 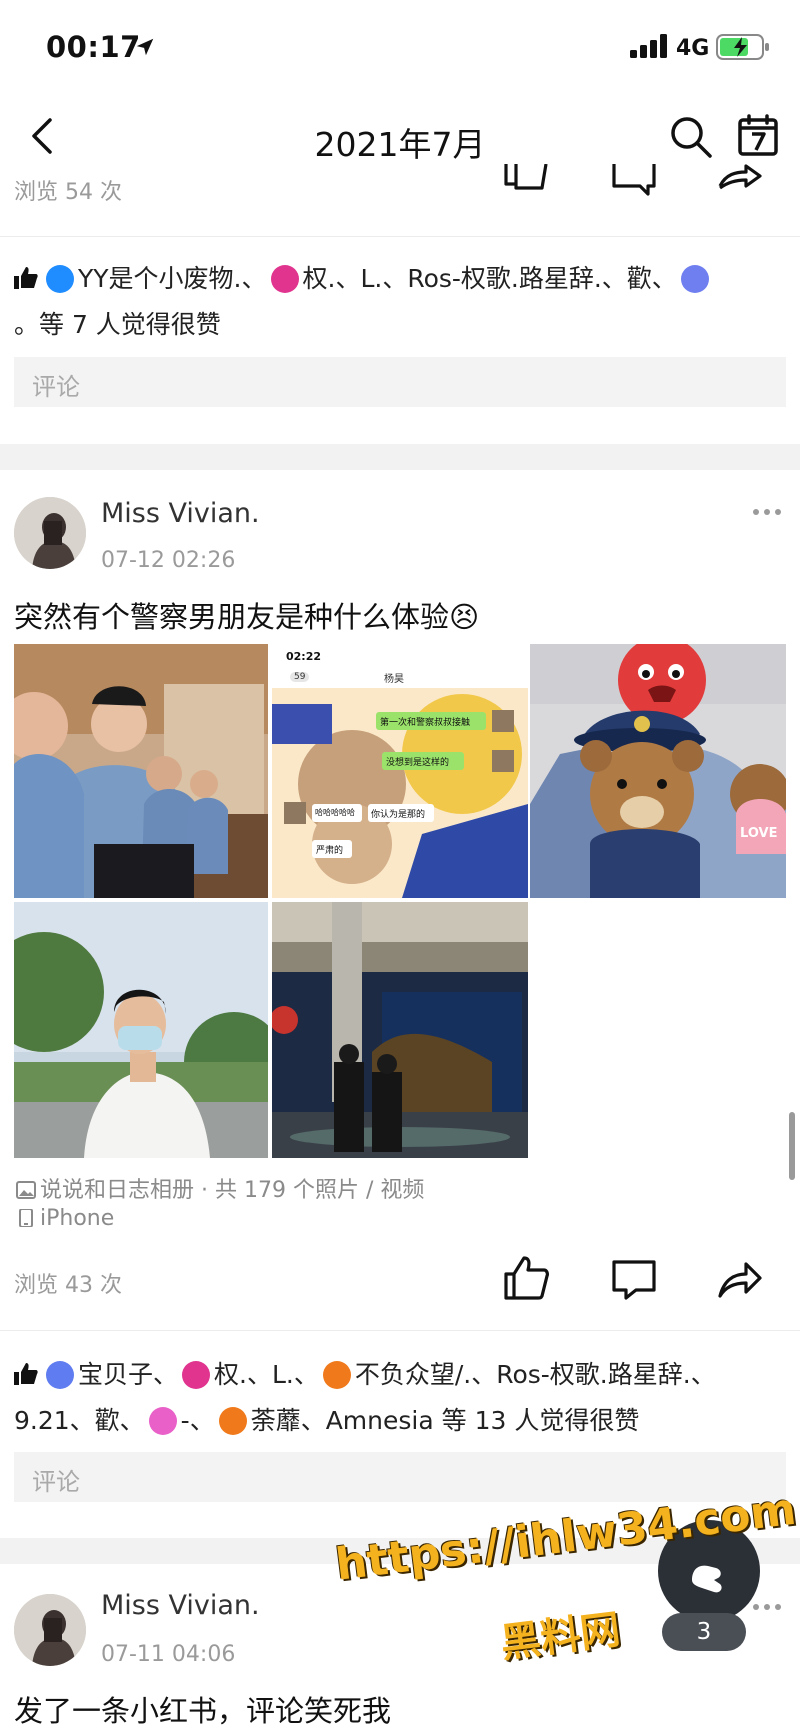 I want to click on post-photo: LOVE, so click(x=658, y=771).